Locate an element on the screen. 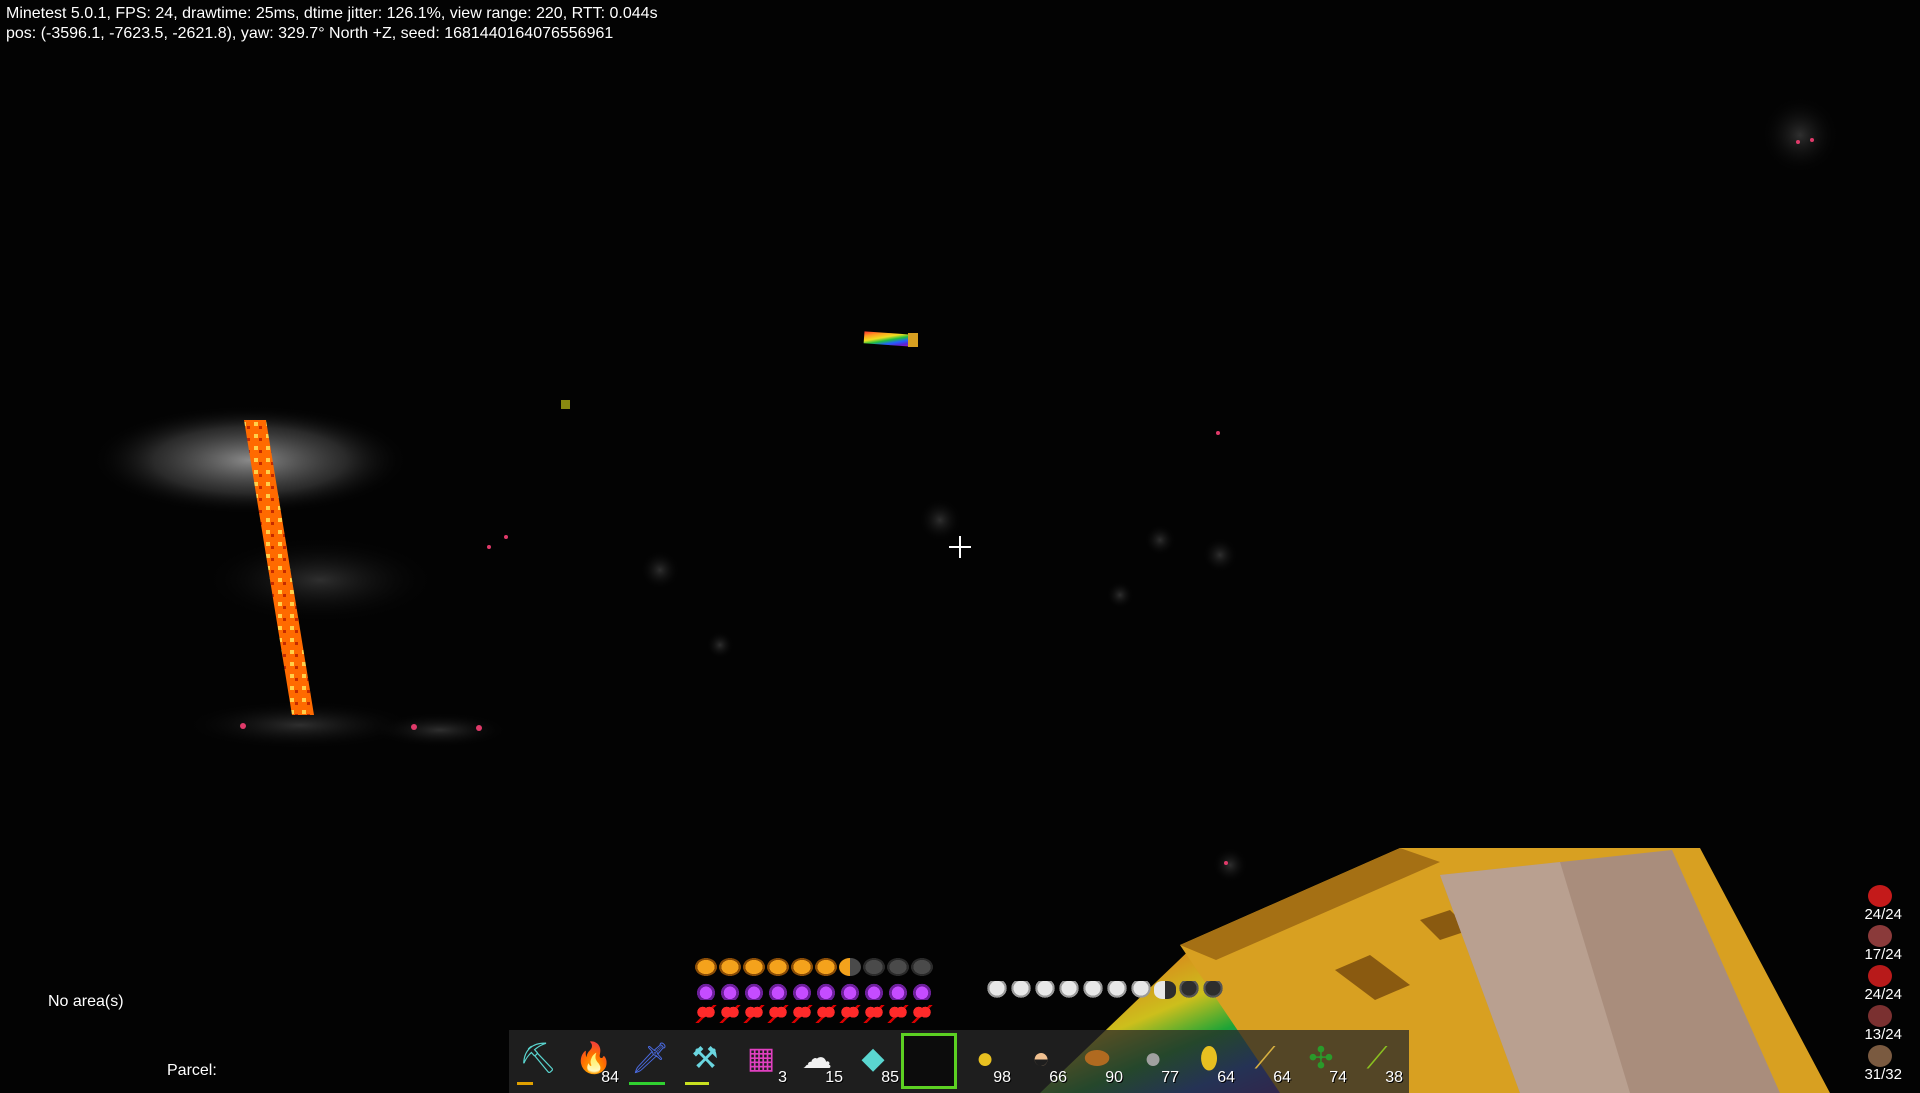 The width and height of the screenshot is (1920, 1093). rainbow-block-icon: ▦ is located at coordinates (761, 1058).